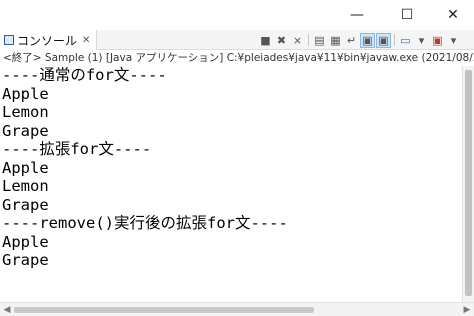  I want to click on console-line: ----拡張for文----, so click(77, 149).